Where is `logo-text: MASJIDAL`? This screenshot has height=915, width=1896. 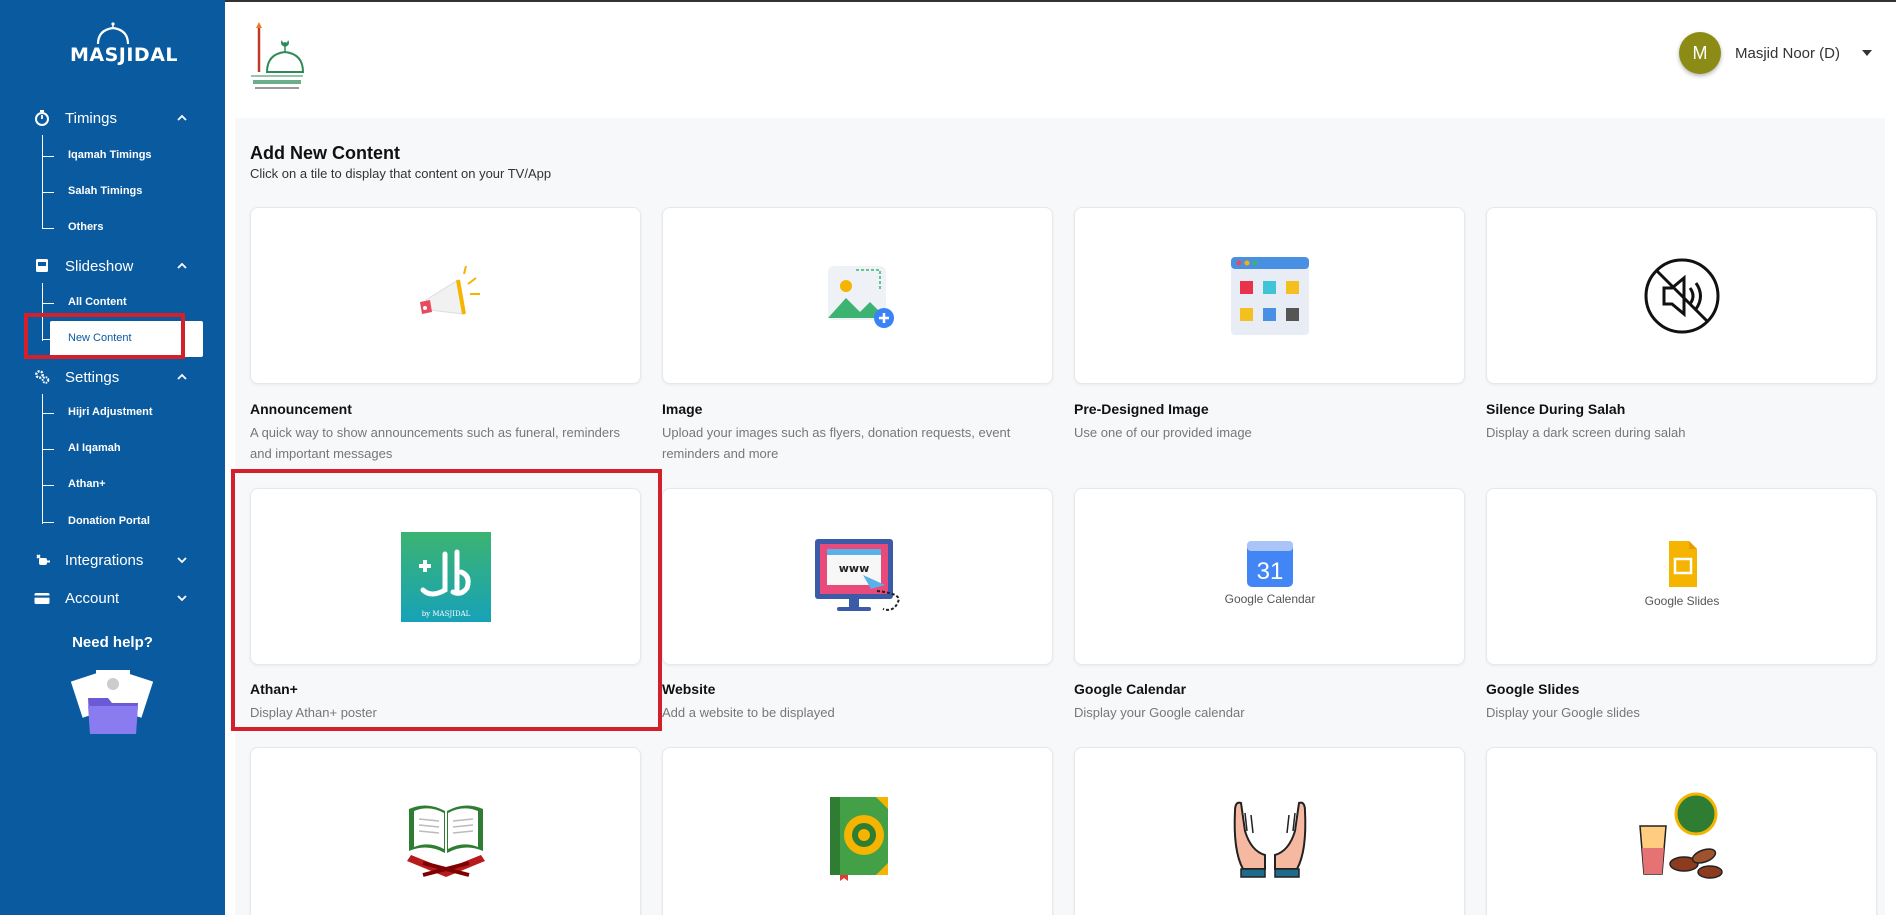
logo-text: MASJIDAL is located at coordinates (124, 55).